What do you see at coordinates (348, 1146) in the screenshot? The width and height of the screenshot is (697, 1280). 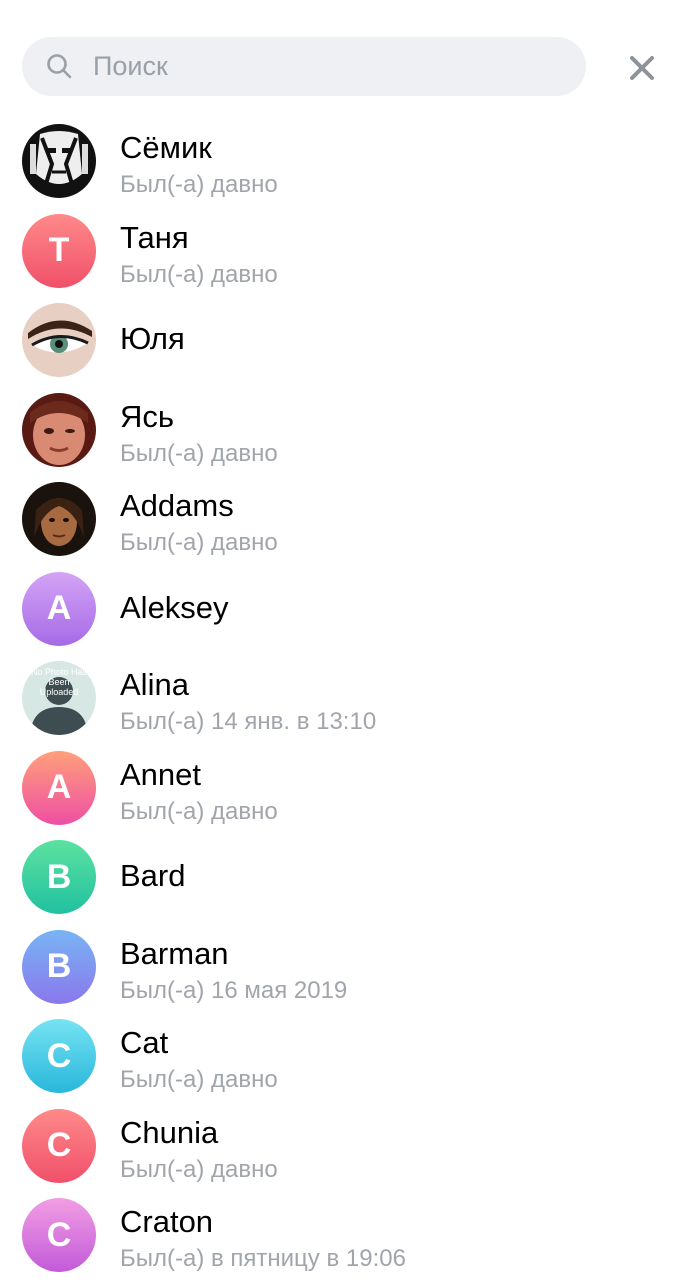 I see `contact-item: C Chunia Был(-а) давно` at bounding box center [348, 1146].